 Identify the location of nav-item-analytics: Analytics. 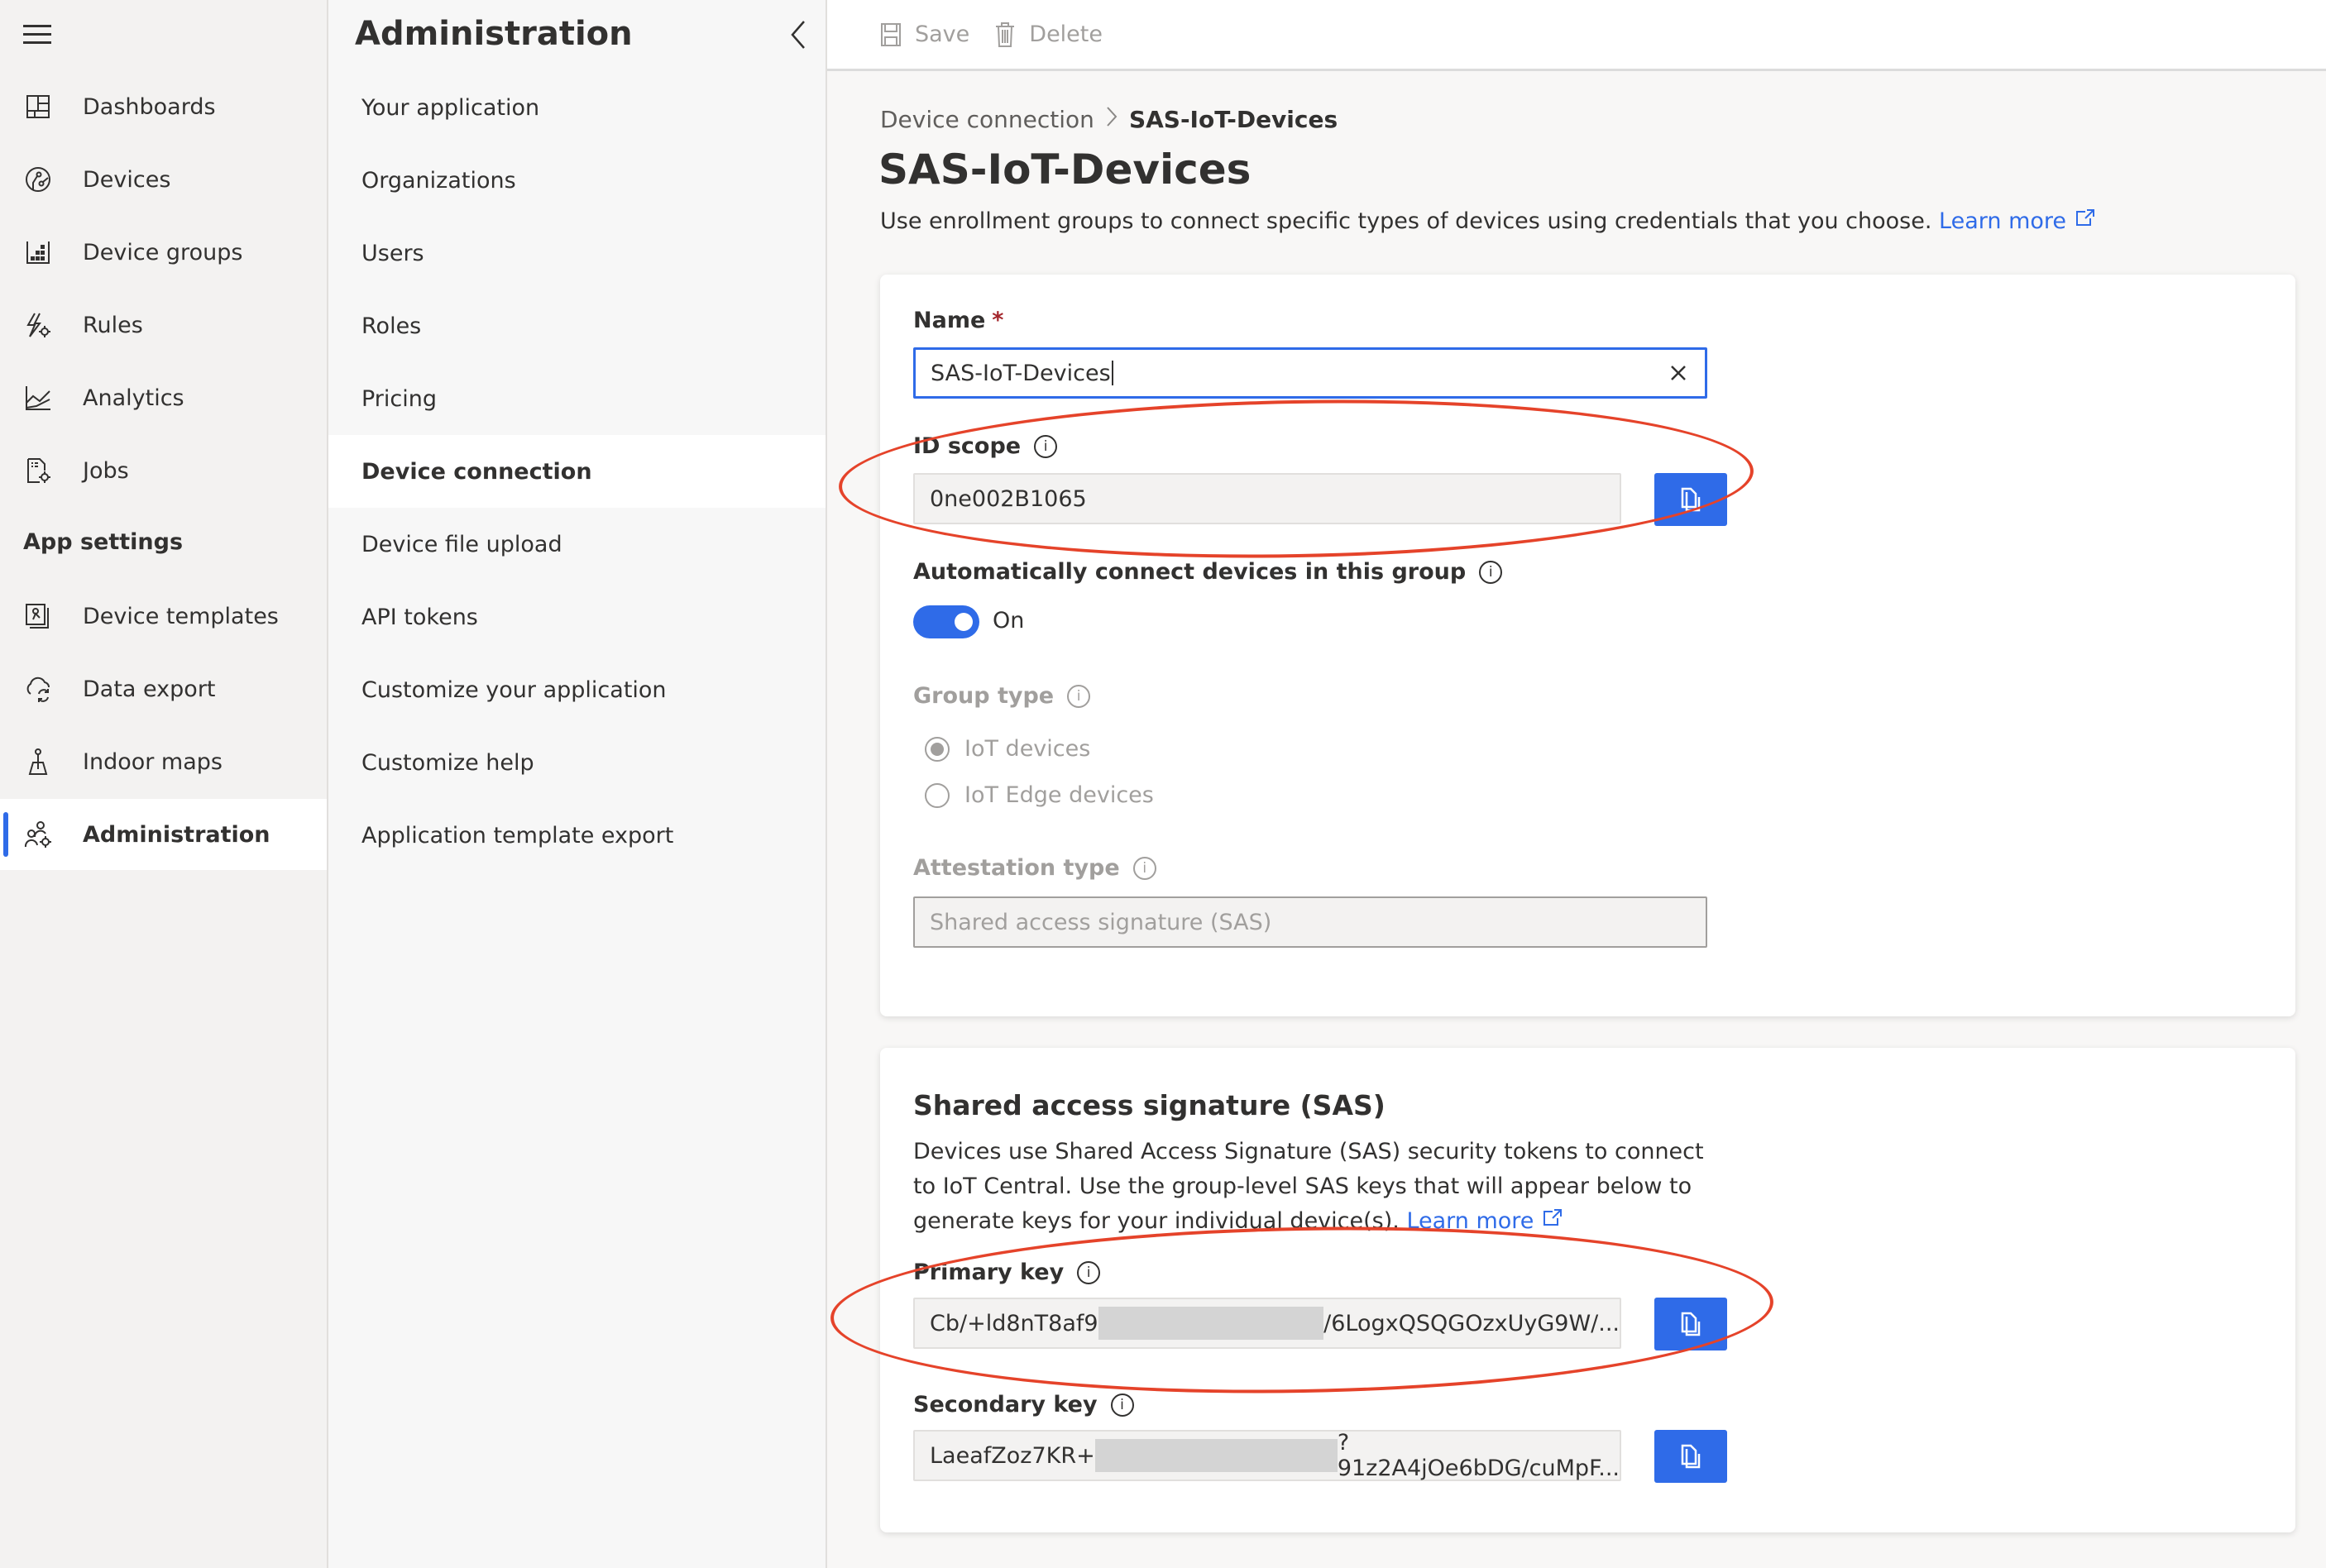
(163, 397).